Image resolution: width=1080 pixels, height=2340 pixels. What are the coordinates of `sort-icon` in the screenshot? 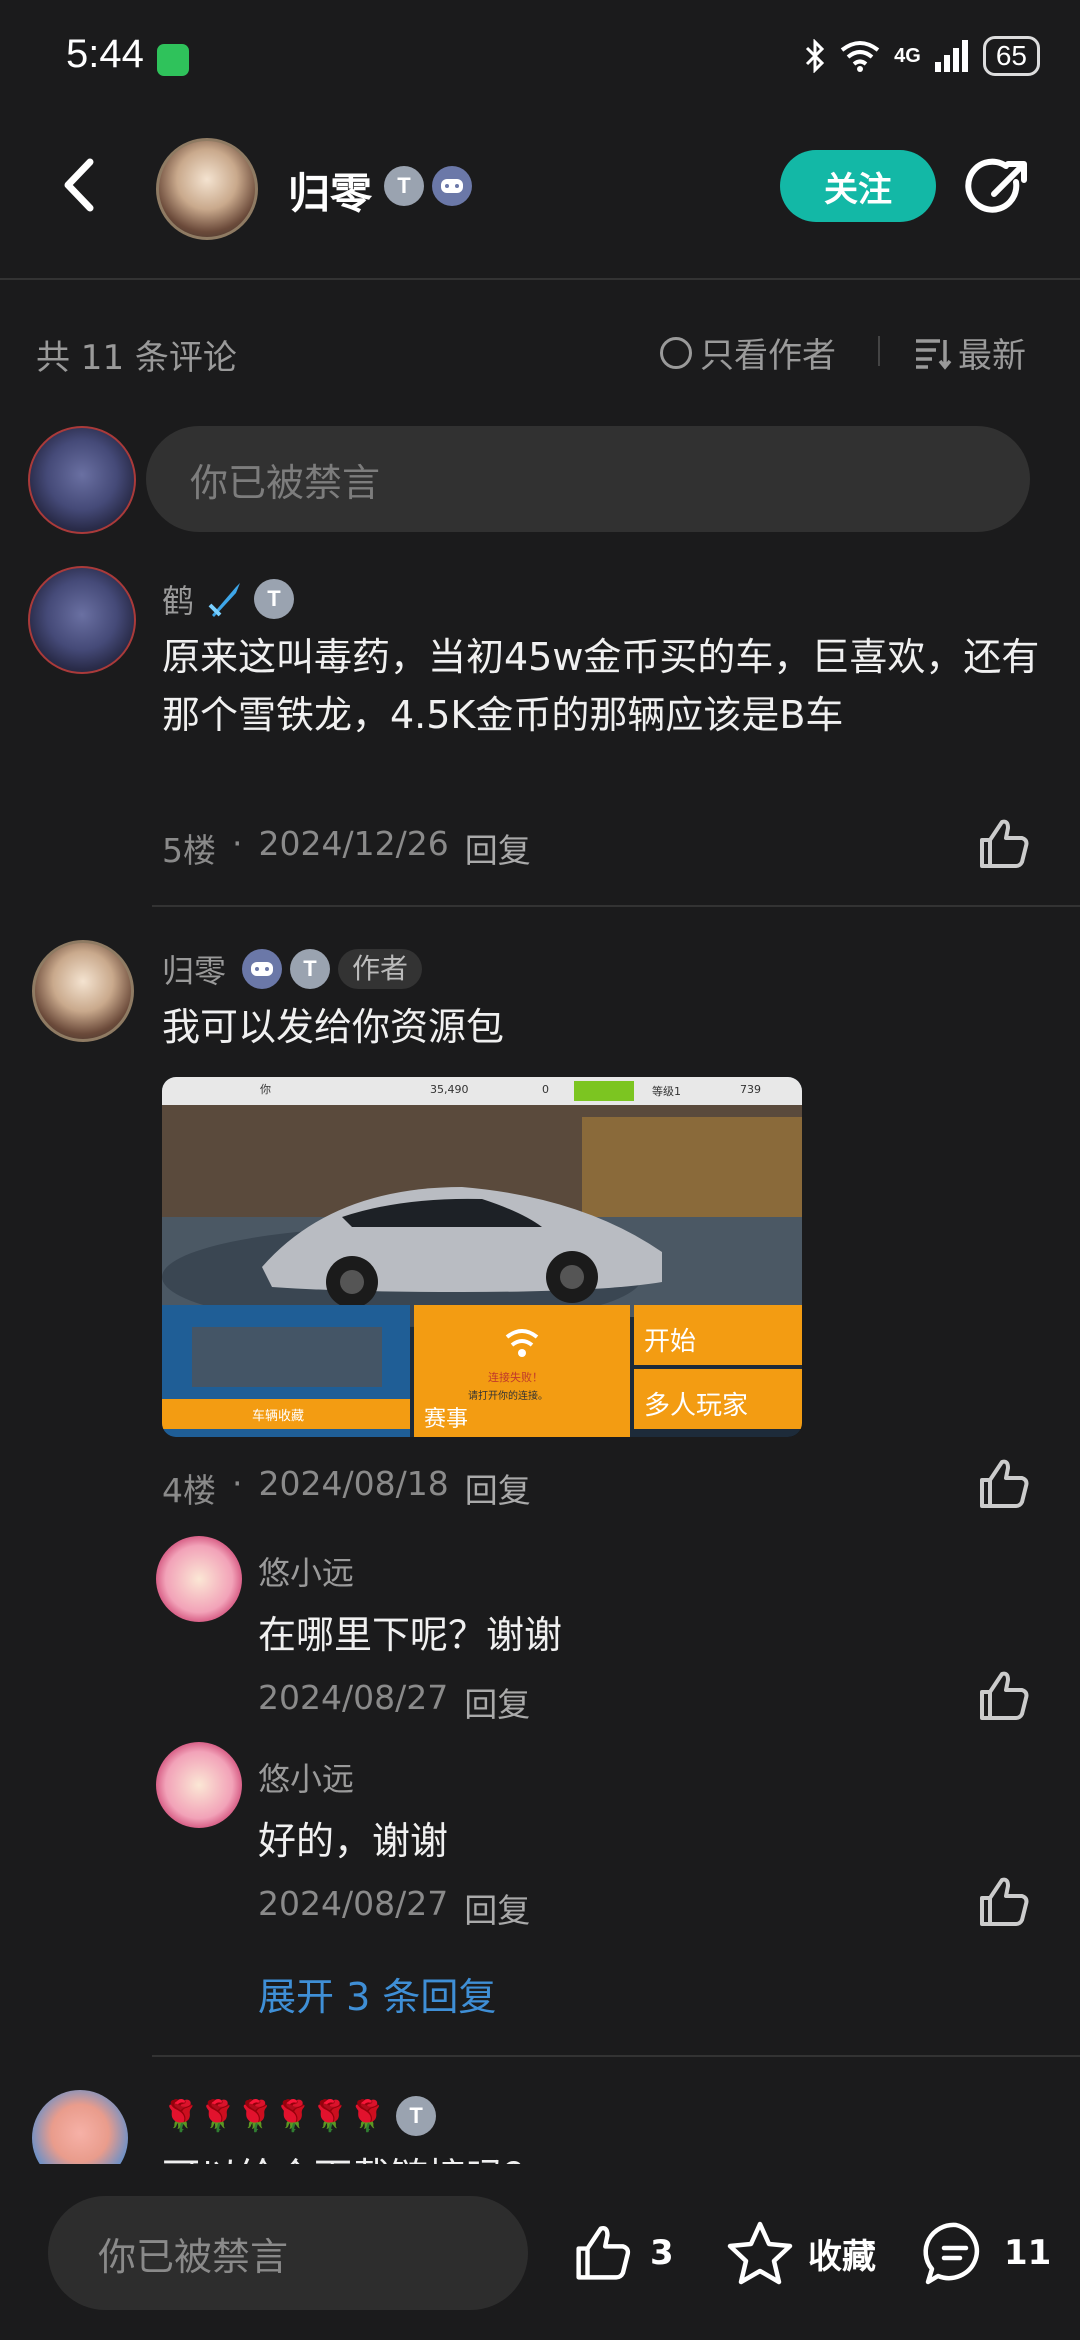 It's located at (934, 354).